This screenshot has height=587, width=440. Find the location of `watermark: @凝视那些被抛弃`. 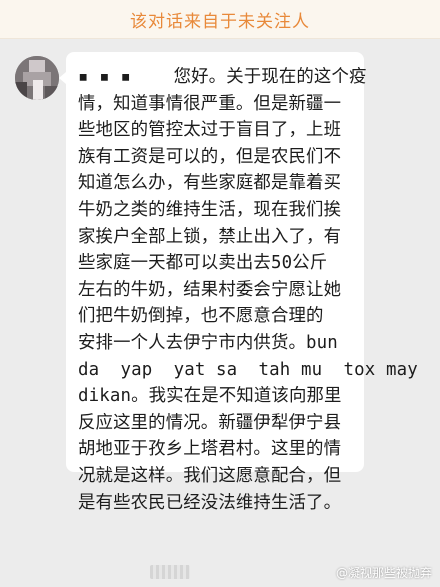

watermark: @凝视那些被抛弃 is located at coordinates (383, 573).